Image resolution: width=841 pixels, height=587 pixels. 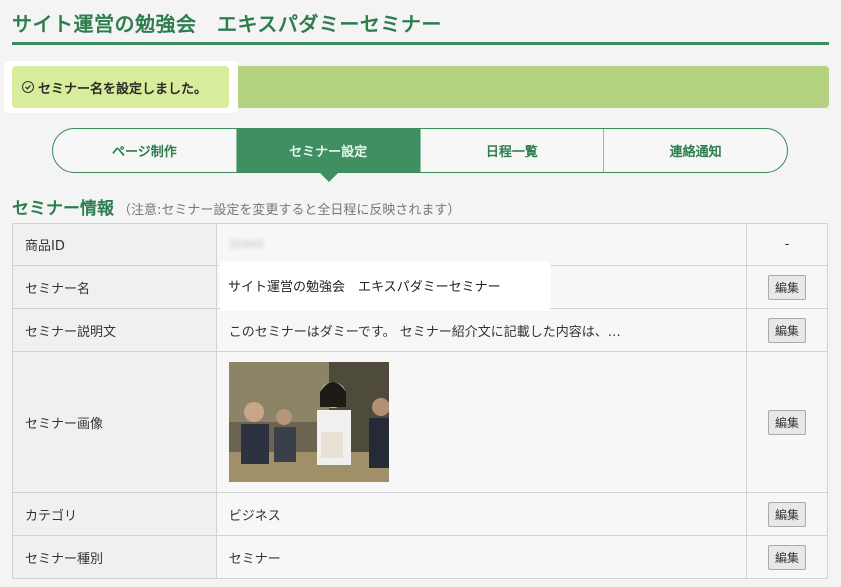 I want to click on row-value: ビジネス, so click(x=481, y=514).